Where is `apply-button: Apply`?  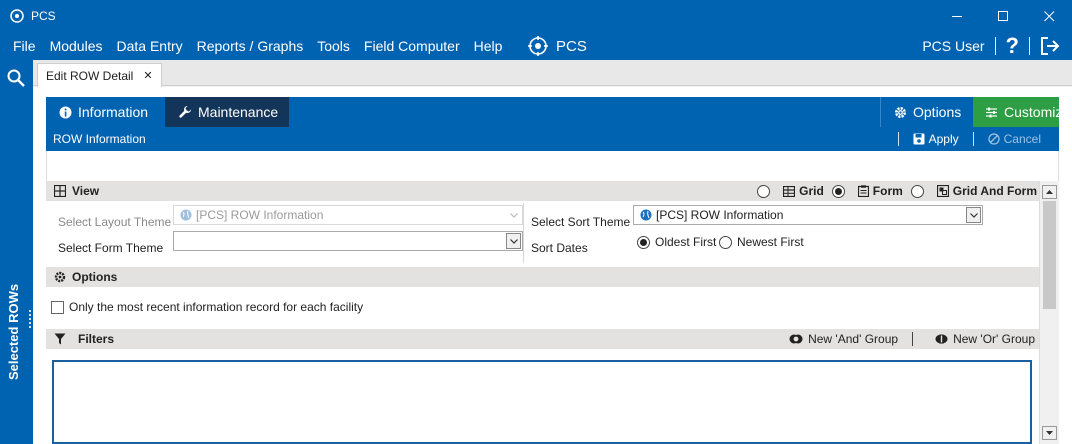 apply-button: Apply is located at coordinates (936, 139).